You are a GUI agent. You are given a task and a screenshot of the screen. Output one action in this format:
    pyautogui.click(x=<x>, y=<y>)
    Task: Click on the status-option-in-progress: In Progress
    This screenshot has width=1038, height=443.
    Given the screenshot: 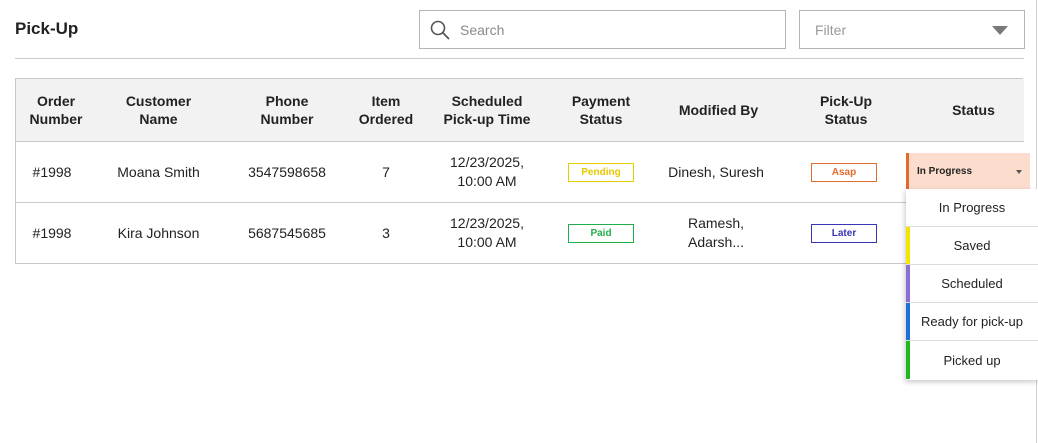 What is the action you would take?
    pyautogui.click(x=972, y=208)
    